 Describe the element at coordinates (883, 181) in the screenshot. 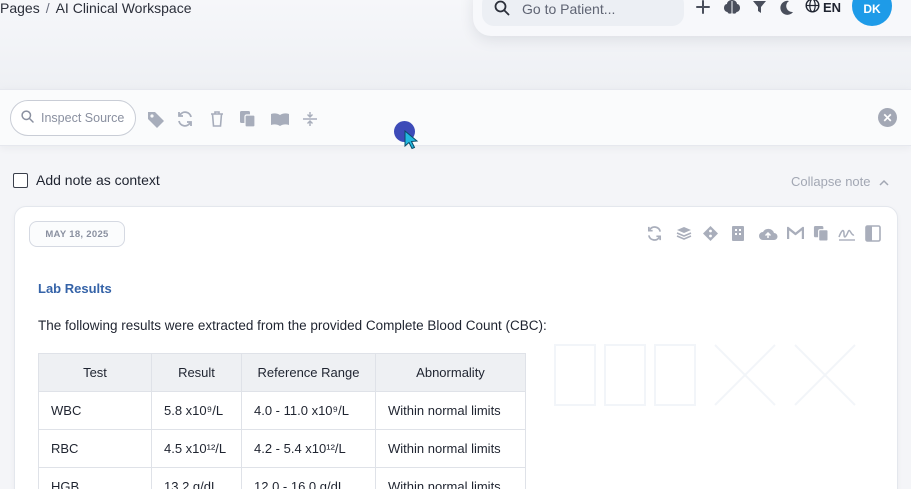

I see `chevron-up-icon` at that location.